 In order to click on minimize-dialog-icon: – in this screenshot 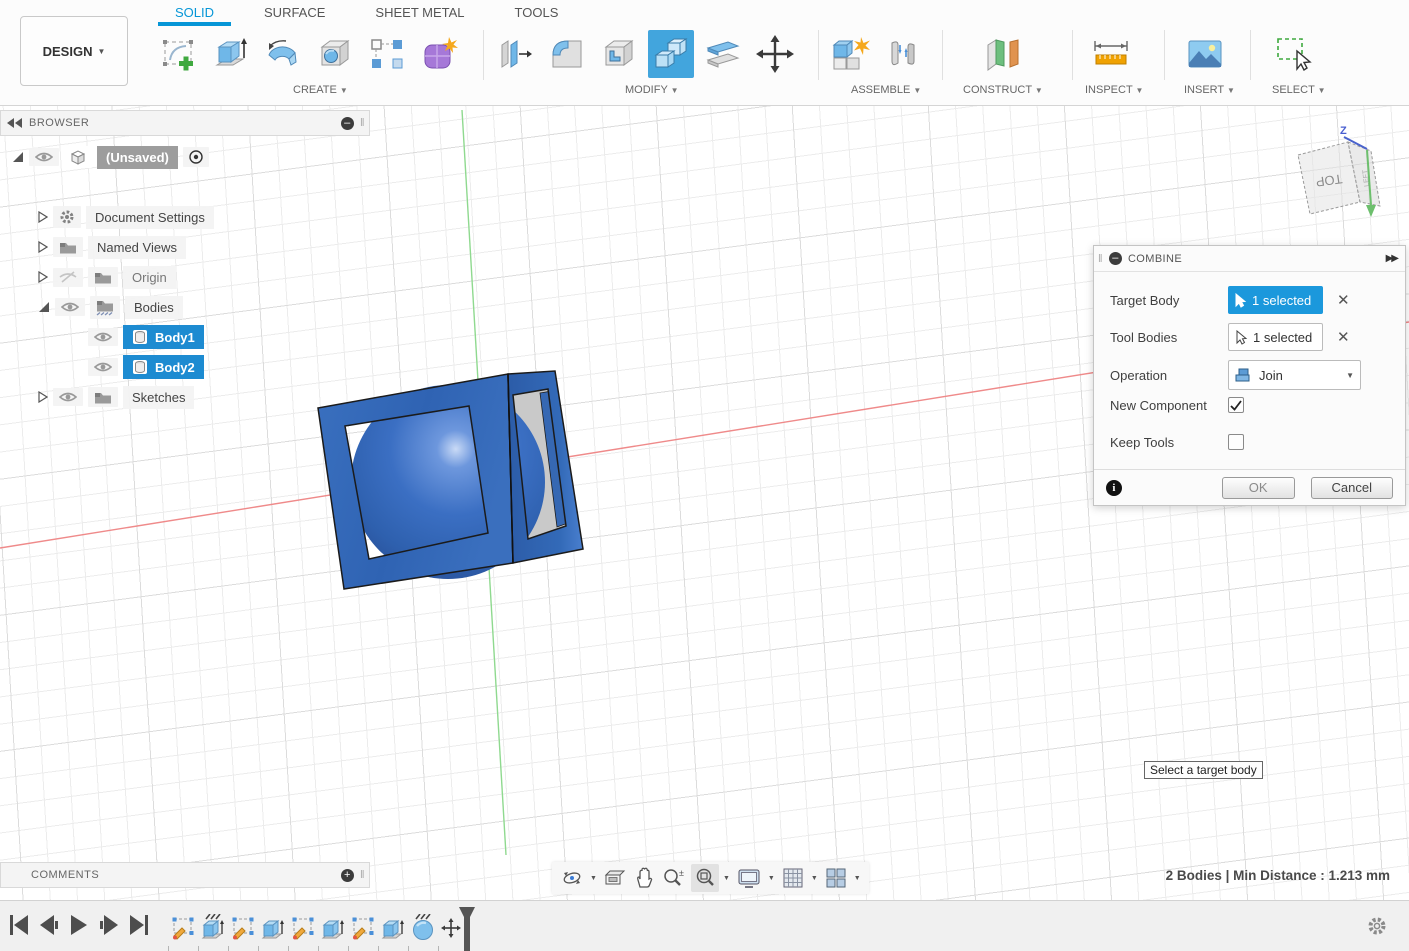, I will do `click(1115, 258)`.